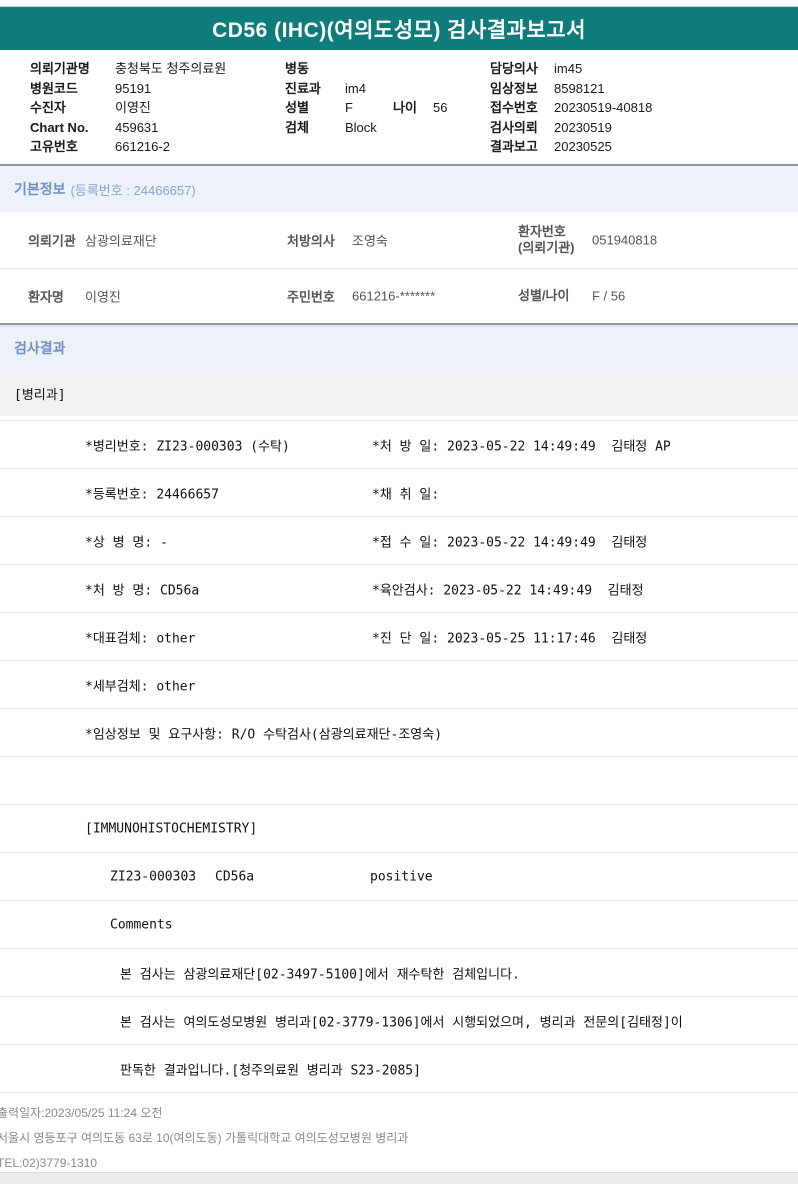  I want to click on order-field-row: 병동, so click(366, 69).